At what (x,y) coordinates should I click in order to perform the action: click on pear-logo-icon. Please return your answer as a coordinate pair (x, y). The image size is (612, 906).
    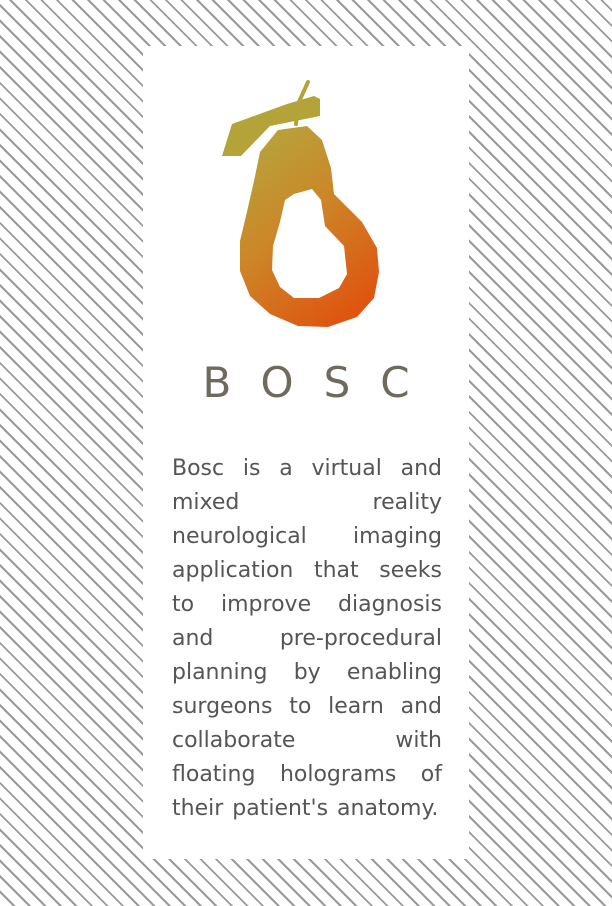
    Looking at the image, I should click on (300, 203).